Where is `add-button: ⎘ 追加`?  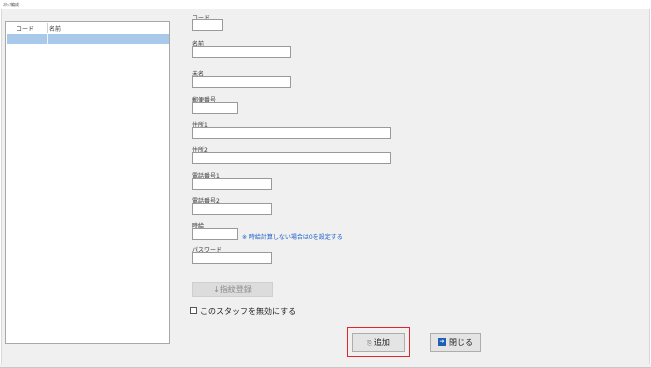 add-button: ⎘ 追加 is located at coordinates (378, 342).